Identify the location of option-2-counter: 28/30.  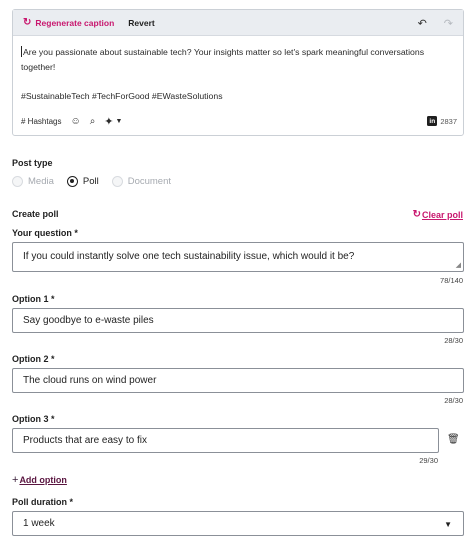
(453, 400).